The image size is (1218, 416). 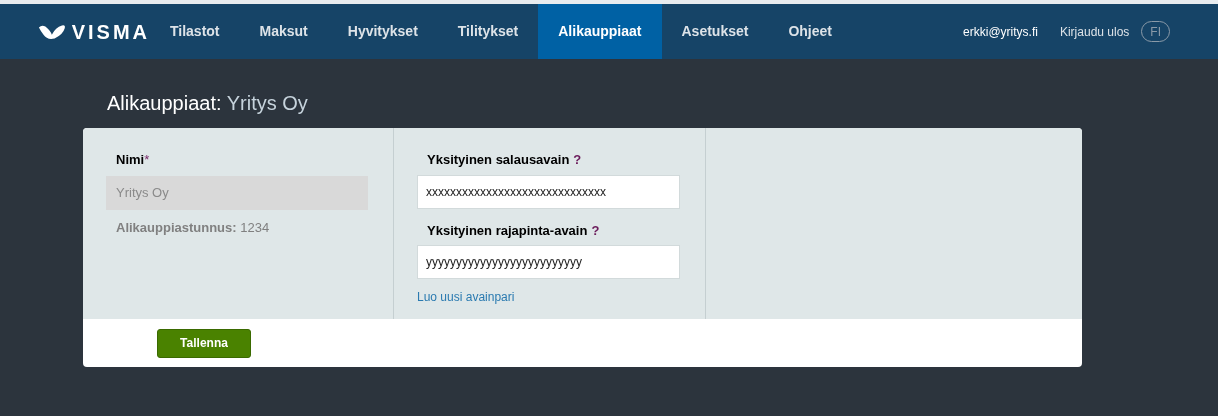 What do you see at coordinates (193, 227) in the screenshot?
I see `merchant-id-text: Alikauppiastunnus: 1234` at bounding box center [193, 227].